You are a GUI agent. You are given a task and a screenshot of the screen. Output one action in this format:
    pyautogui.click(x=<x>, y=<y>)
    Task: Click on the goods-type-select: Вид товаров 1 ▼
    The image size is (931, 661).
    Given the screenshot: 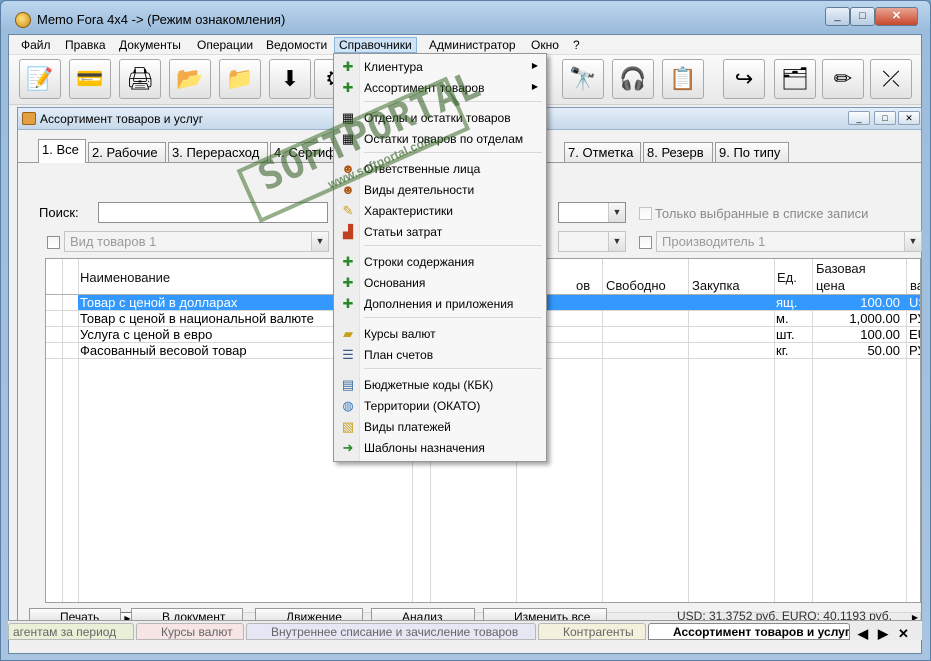 What is the action you would take?
    pyautogui.click(x=196, y=241)
    